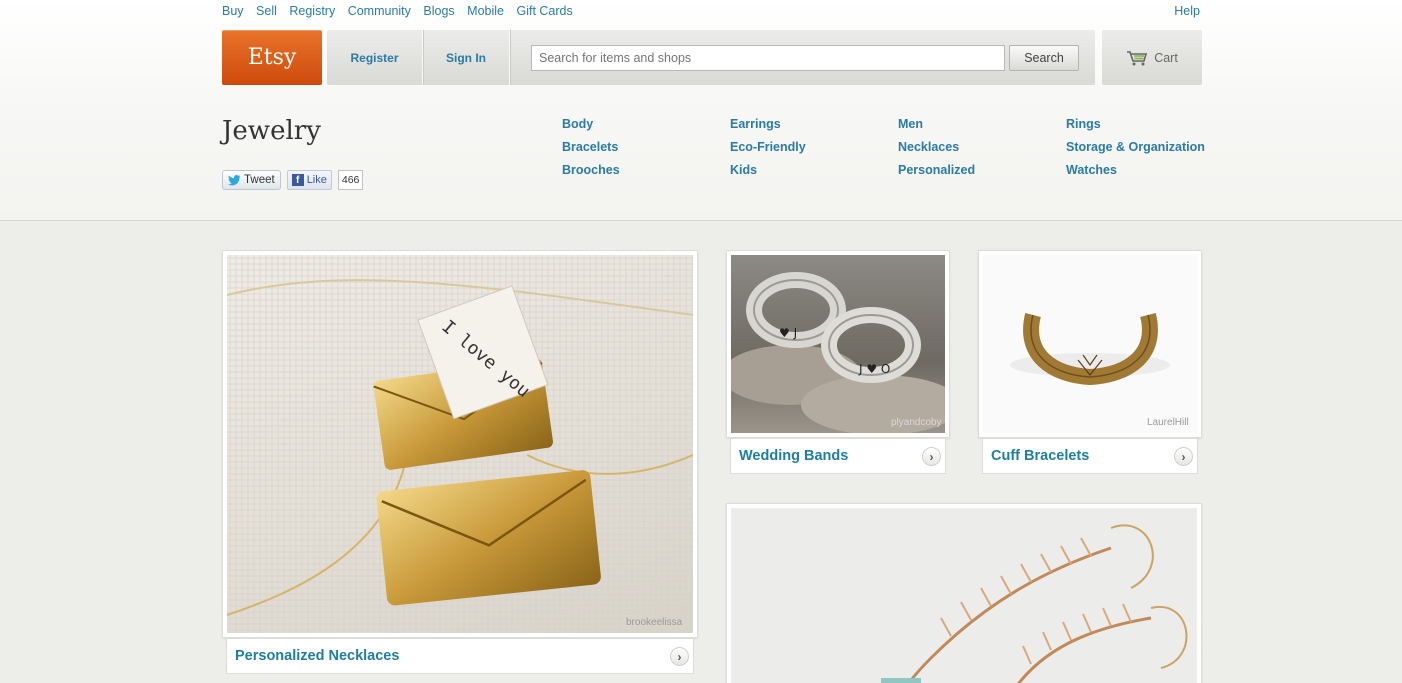 The width and height of the screenshot is (1402, 683). What do you see at coordinates (591, 170) in the screenshot?
I see `subcategory-link: Brooches` at bounding box center [591, 170].